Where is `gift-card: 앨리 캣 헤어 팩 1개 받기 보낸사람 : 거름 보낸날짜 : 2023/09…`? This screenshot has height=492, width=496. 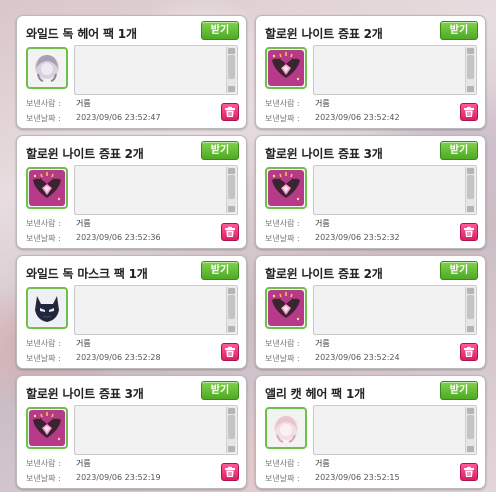 gift-card: 앨리 캣 헤어 팩 1개 받기 보낸사람 : 거름 보낸날짜 : 2023/09… is located at coordinates (370, 432).